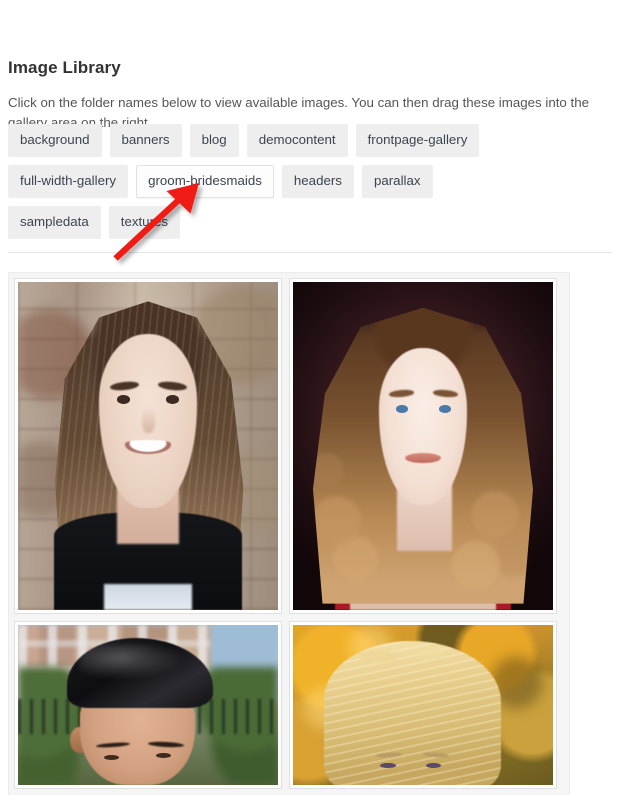 This screenshot has width=640, height=795. What do you see at coordinates (55, 140) in the screenshot?
I see `folder-tag-background: background` at bounding box center [55, 140].